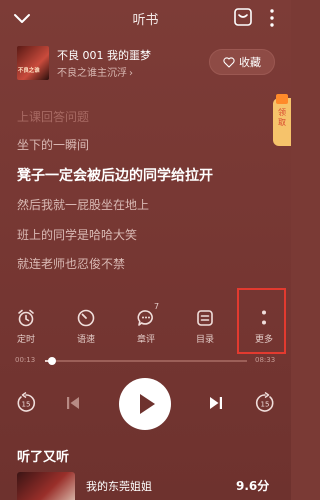 Image resolution: width=320 pixels, height=500 pixels. Describe the element at coordinates (85, 340) in the screenshot. I see `speed-label: 语速` at that location.